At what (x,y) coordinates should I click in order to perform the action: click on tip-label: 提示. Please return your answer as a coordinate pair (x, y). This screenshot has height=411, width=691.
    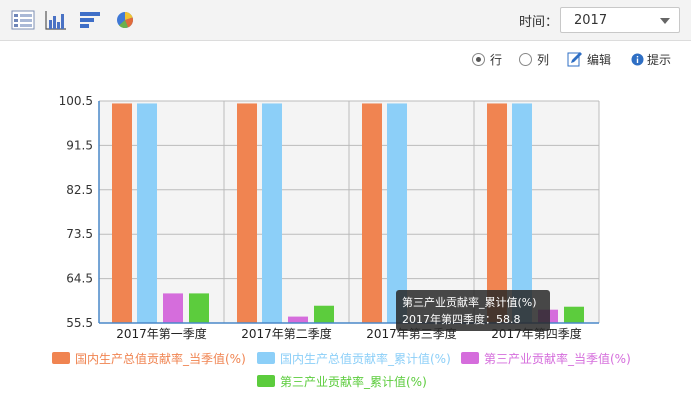
    Looking at the image, I should click on (659, 59).